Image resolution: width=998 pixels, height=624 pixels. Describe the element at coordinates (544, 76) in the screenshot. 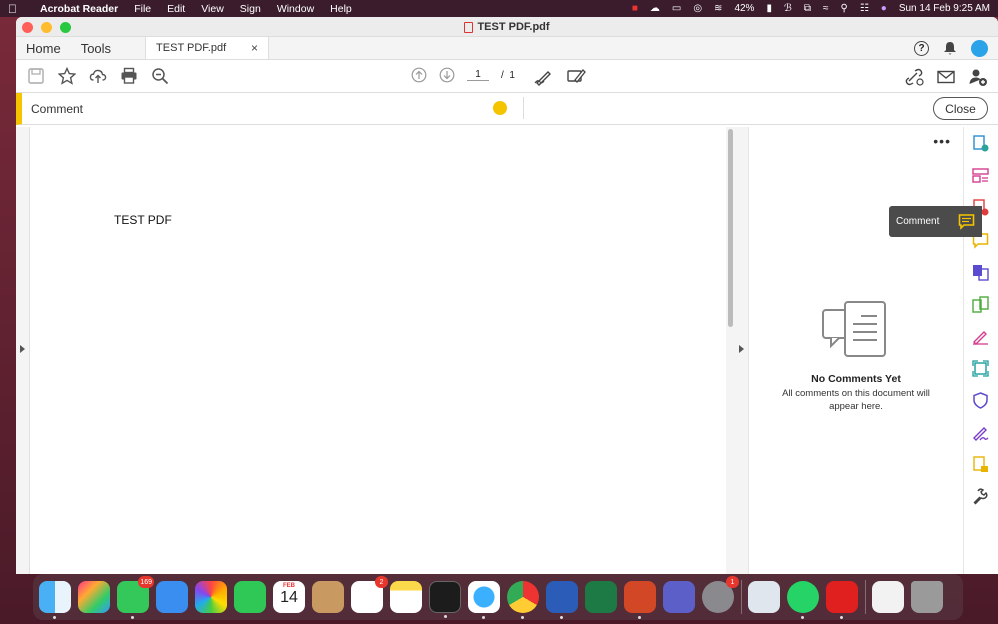

I see `fill-sign-pen-icon` at that location.